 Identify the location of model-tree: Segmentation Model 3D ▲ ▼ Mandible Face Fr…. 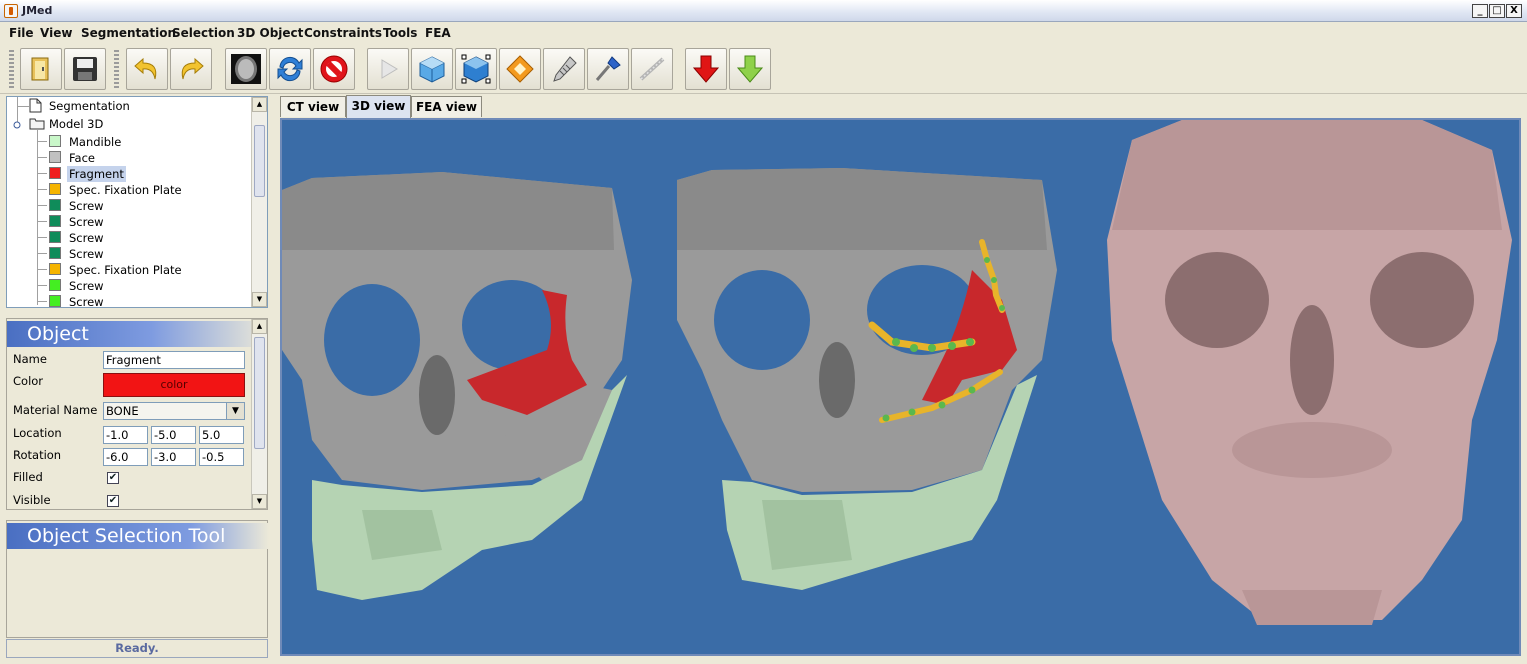
(137, 202).